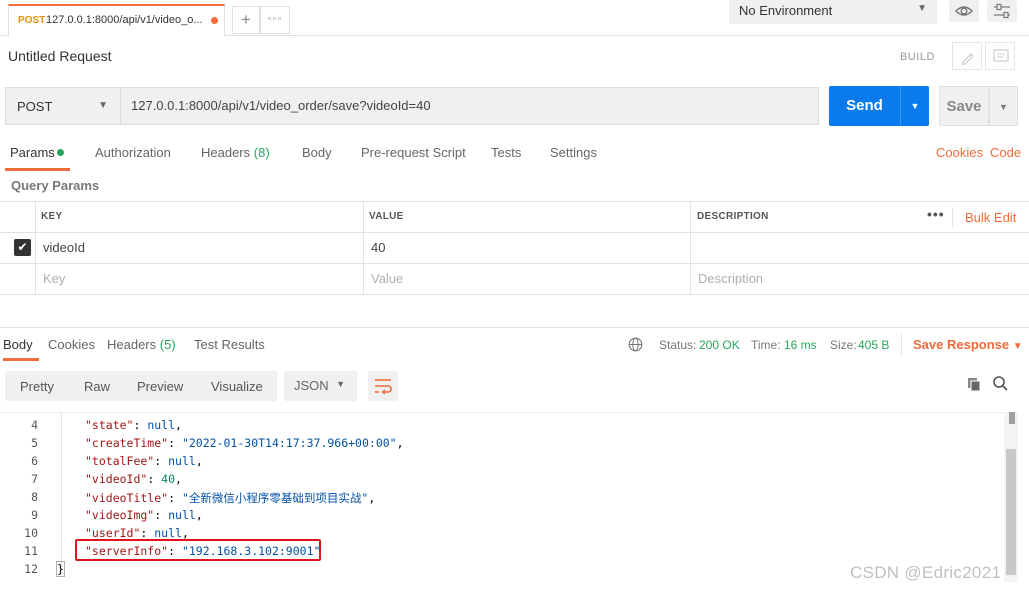  What do you see at coordinates (514, 327) in the screenshot?
I see `pane-divider` at bounding box center [514, 327].